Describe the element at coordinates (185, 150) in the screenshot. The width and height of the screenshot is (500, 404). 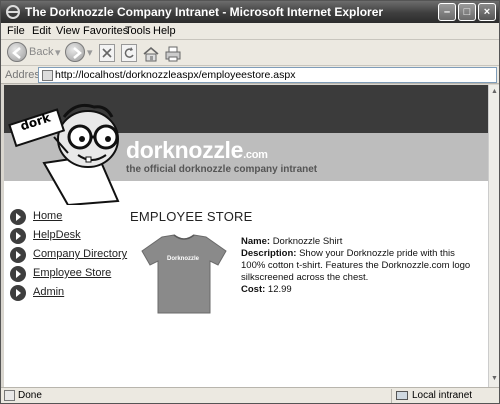
I see `logo-text: dorknozzle` at that location.